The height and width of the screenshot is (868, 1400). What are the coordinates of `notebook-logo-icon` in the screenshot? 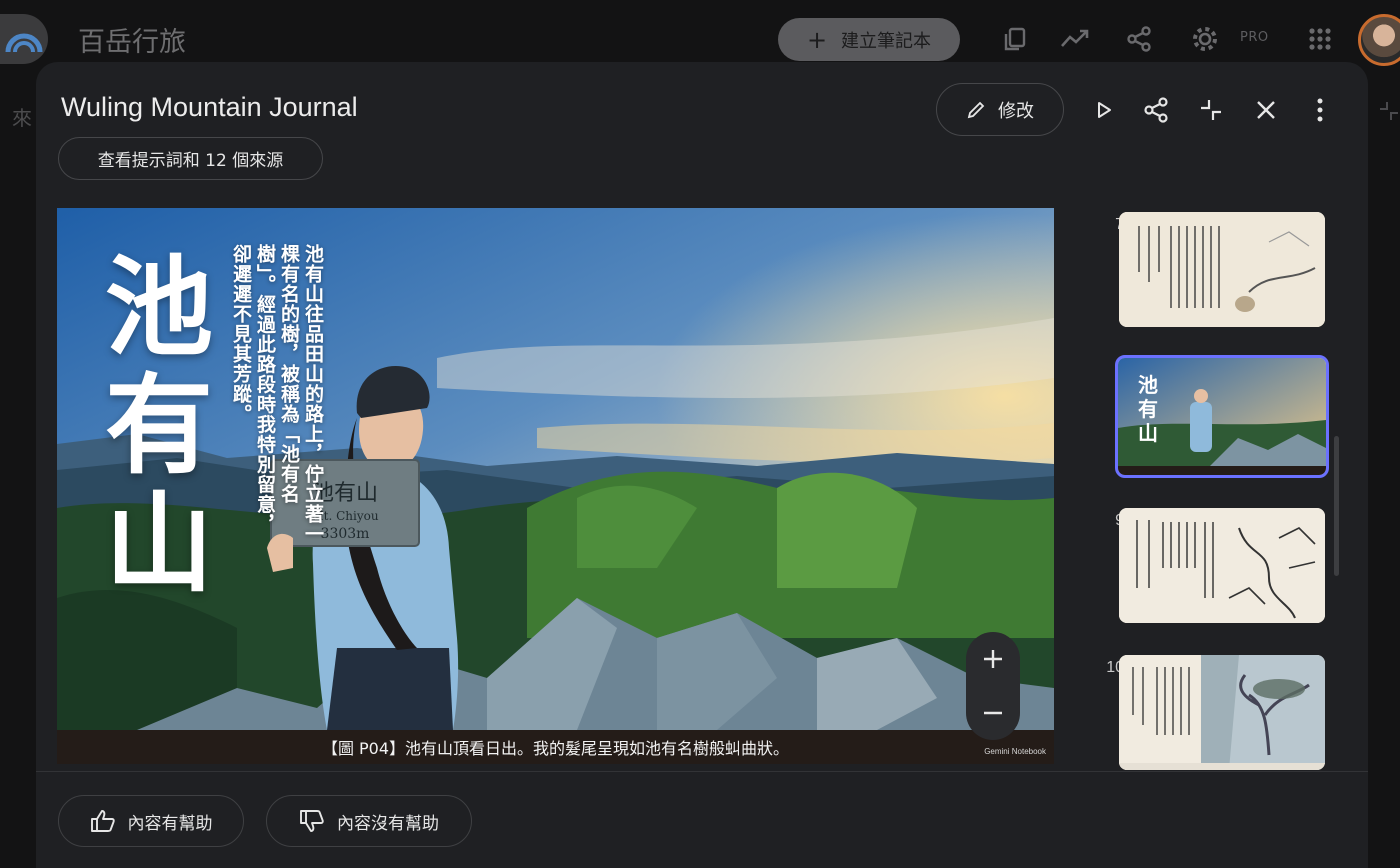 It's located at (24, 43).